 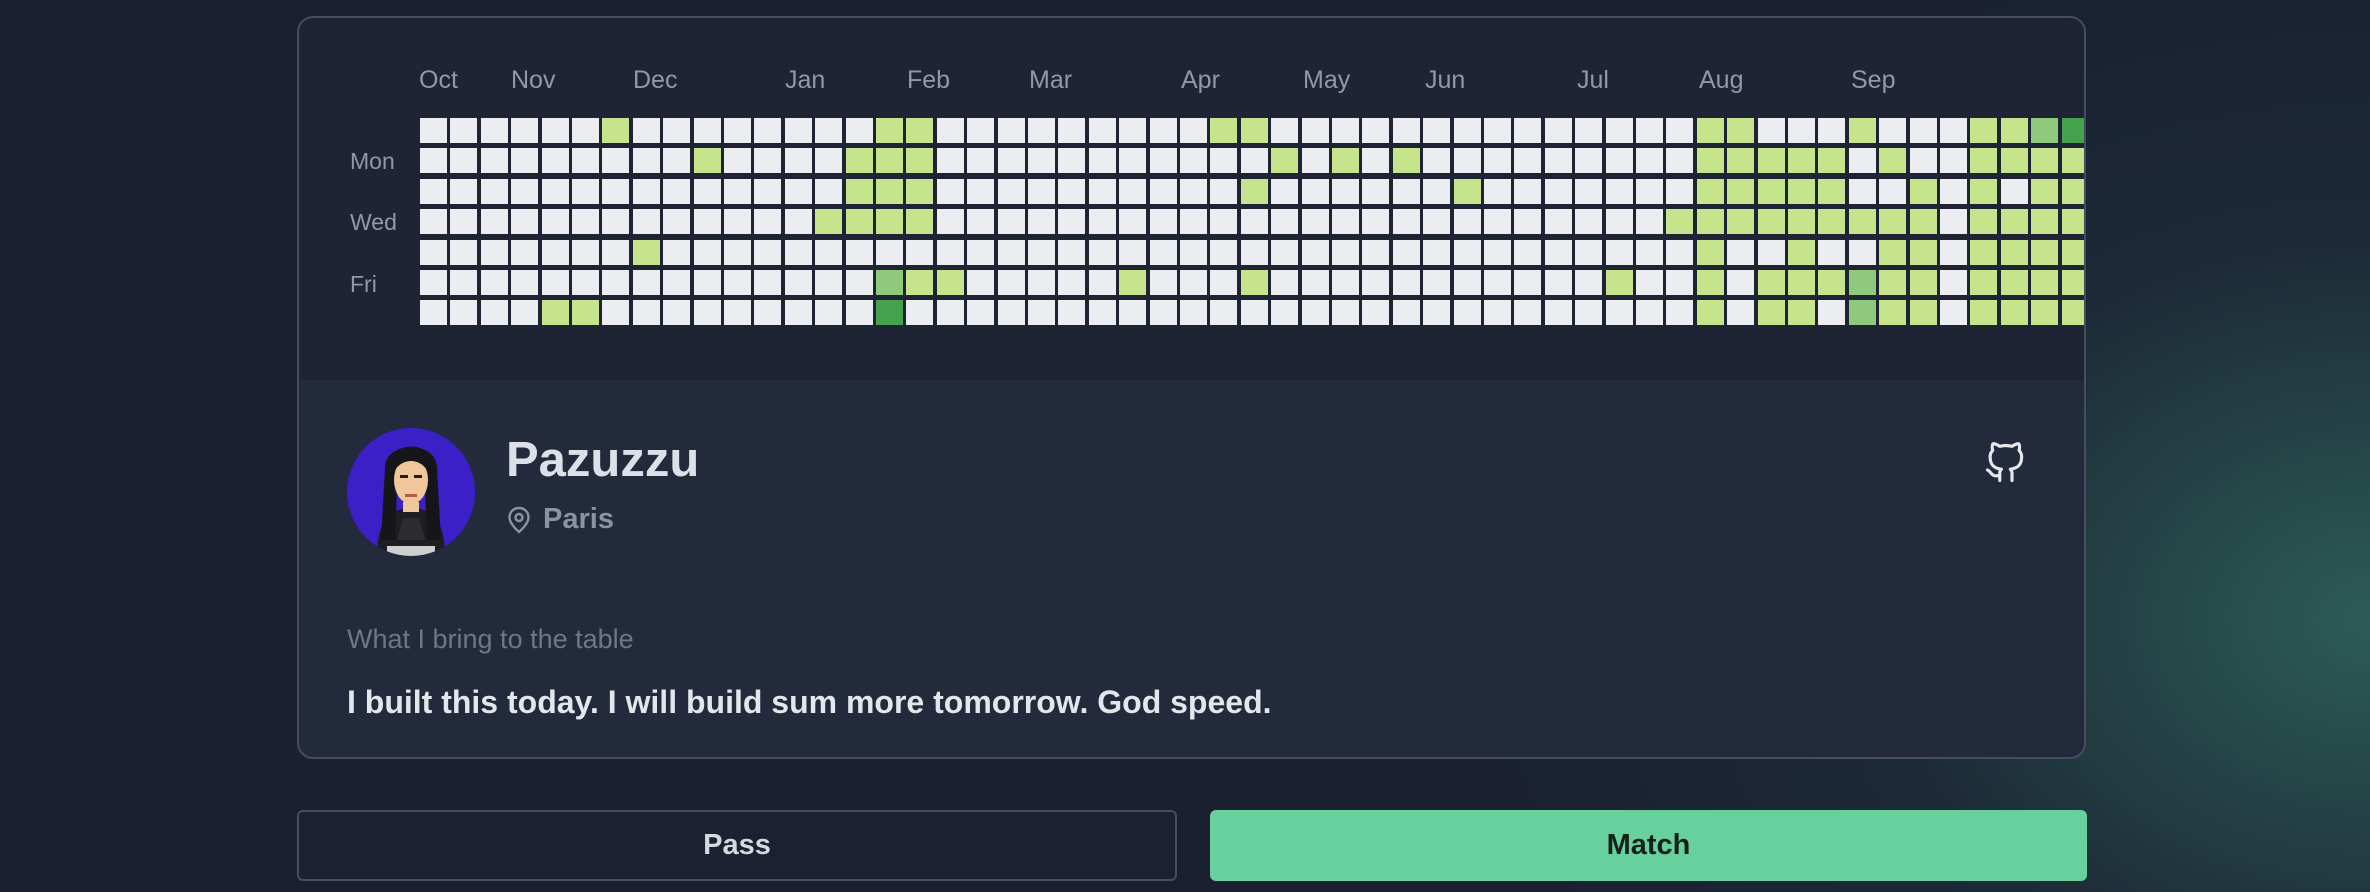 What do you see at coordinates (1648, 845) in the screenshot?
I see `match-button: Match` at bounding box center [1648, 845].